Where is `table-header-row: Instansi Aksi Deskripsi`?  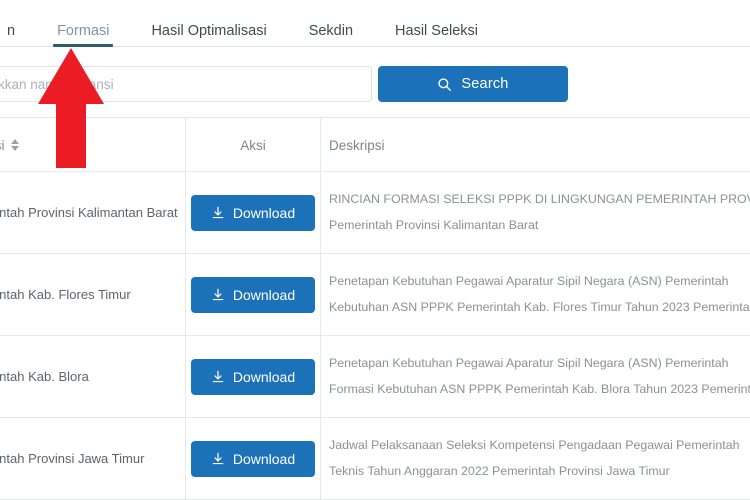 table-header-row: Instansi Aksi Deskripsi is located at coordinates (375, 144).